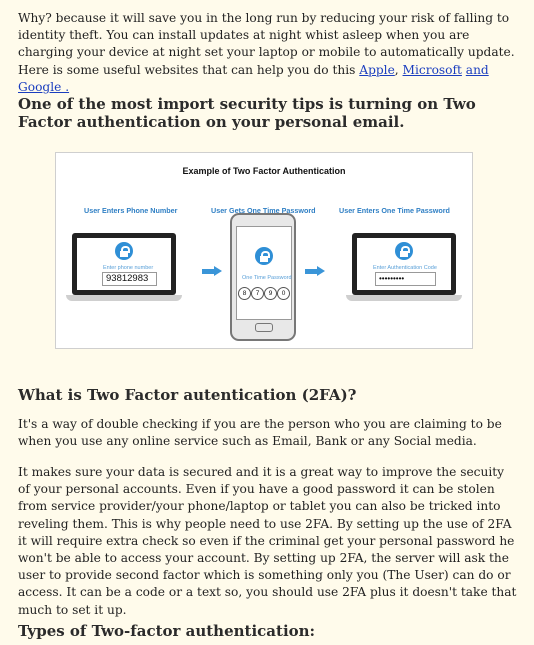  I want to click on step-label-3: User Enters One Time Password, so click(394, 210).